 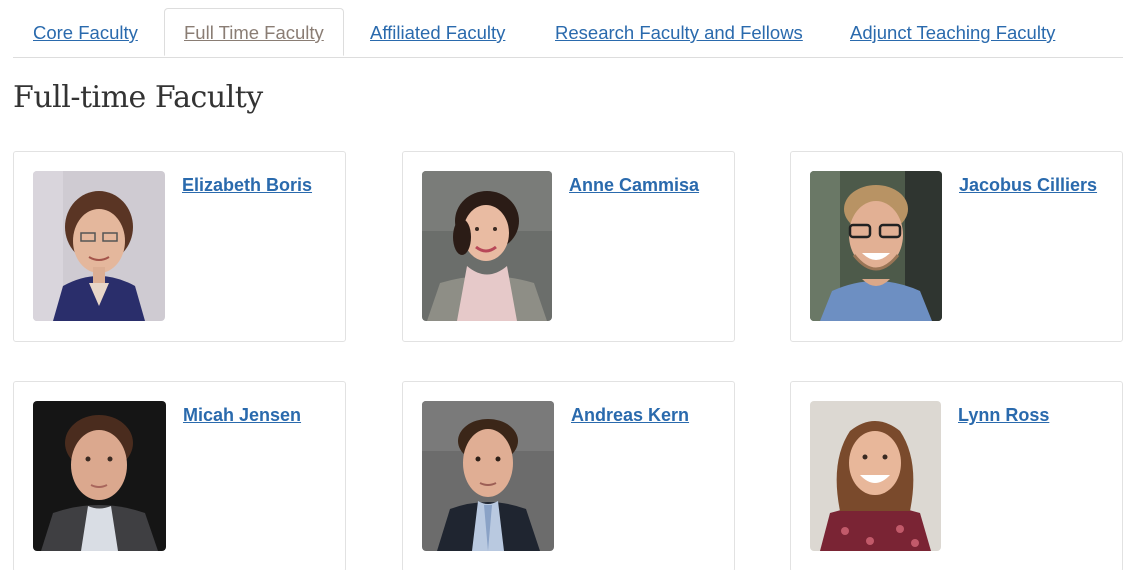 I want to click on faculty-name-link: Jacobus Cilliers, so click(x=1028, y=185).